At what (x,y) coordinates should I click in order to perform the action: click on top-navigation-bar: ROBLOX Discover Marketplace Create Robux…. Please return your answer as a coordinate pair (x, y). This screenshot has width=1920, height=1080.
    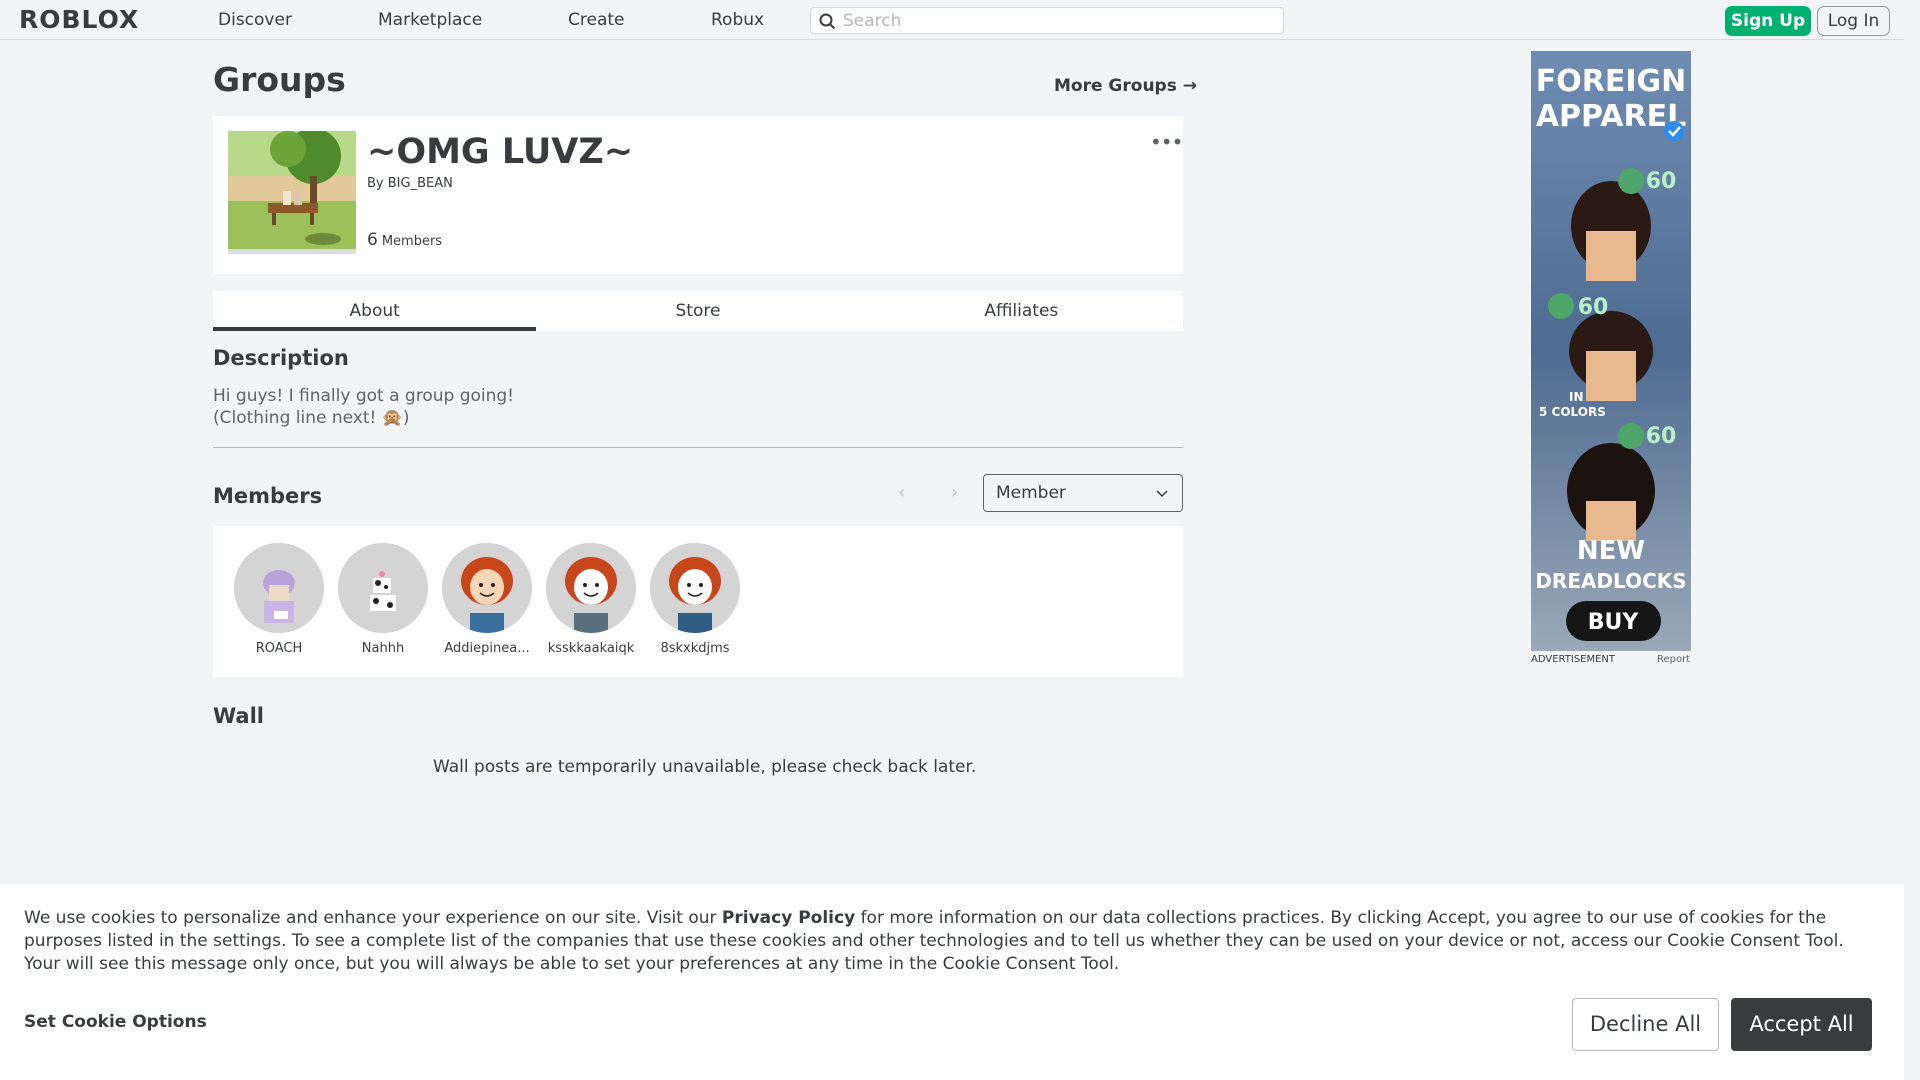
    Looking at the image, I should click on (952, 20).